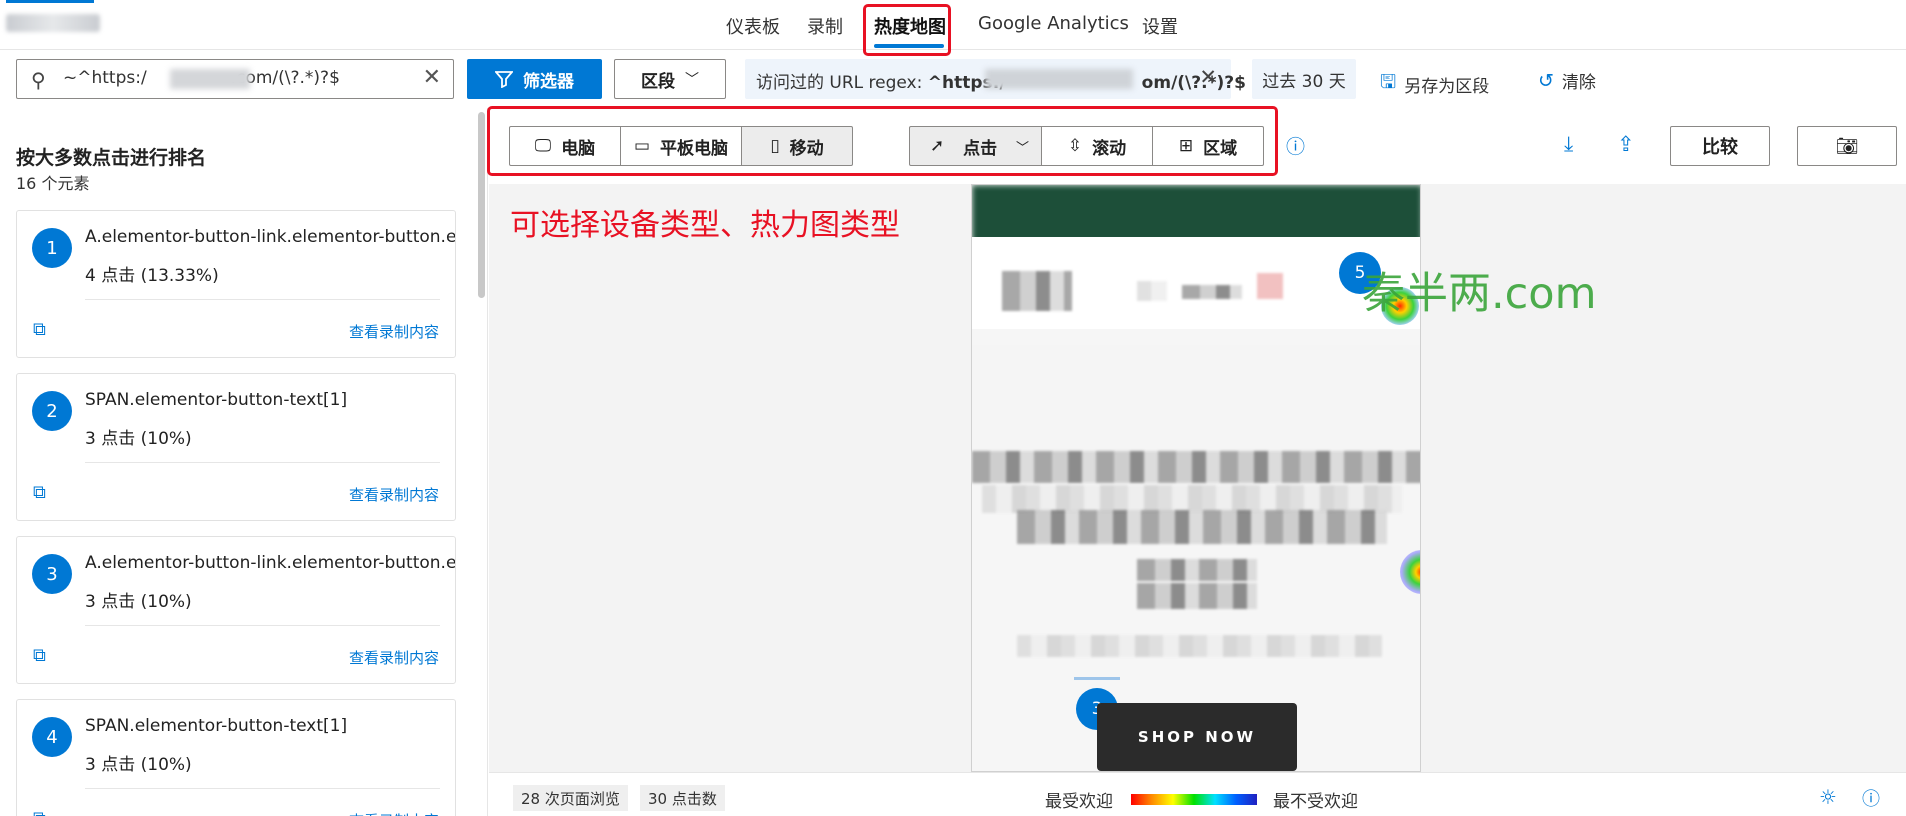 The height and width of the screenshot is (816, 1906). I want to click on top-navigation: 仪表板 录制 热度地图 Google Analytics 设置, so click(953, 28).